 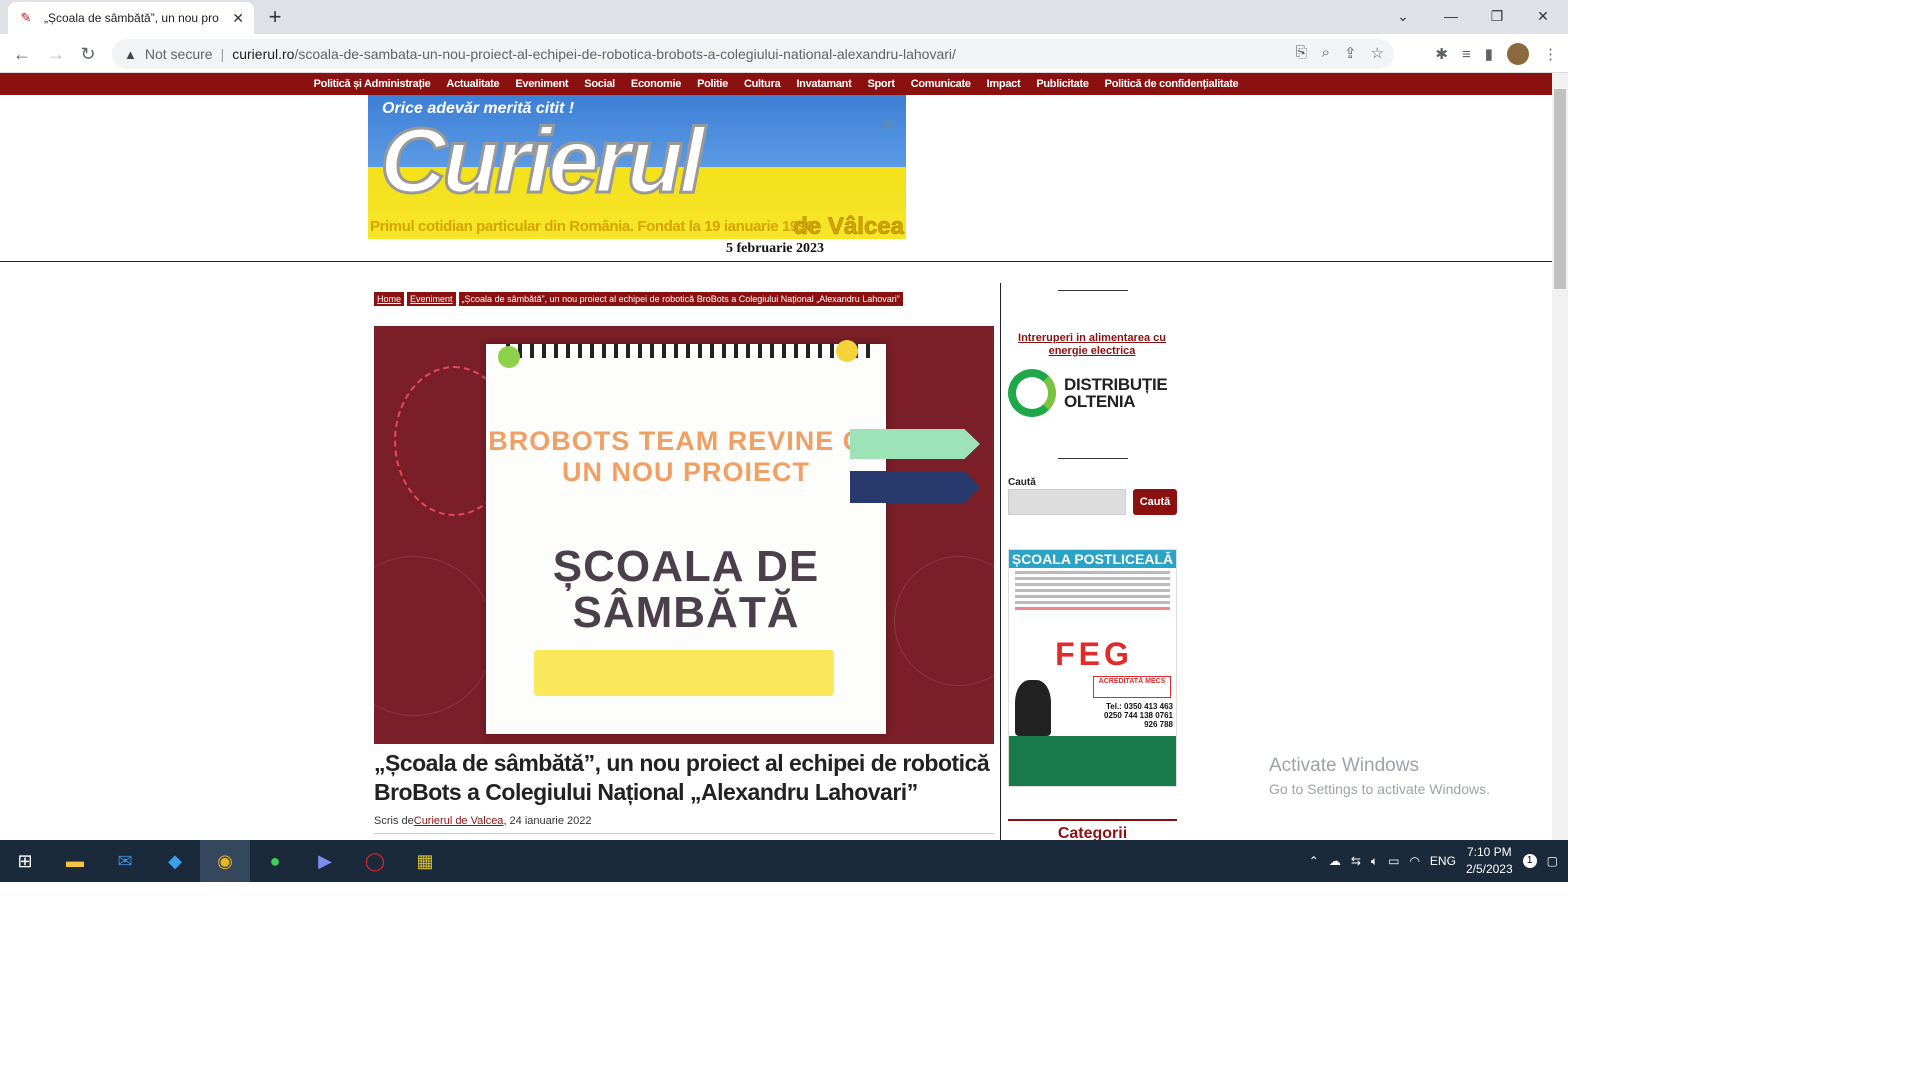 What do you see at coordinates (547, 821) in the screenshot?
I see `article-date: , 24 ianuarie 2022` at bounding box center [547, 821].